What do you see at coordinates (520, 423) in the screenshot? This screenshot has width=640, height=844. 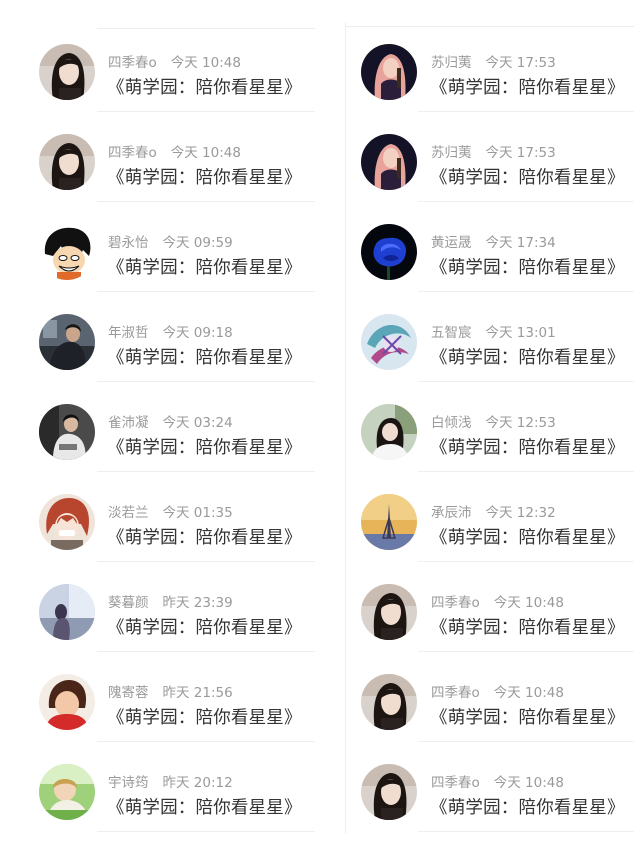 I see `comment-time: 今天 12:53` at bounding box center [520, 423].